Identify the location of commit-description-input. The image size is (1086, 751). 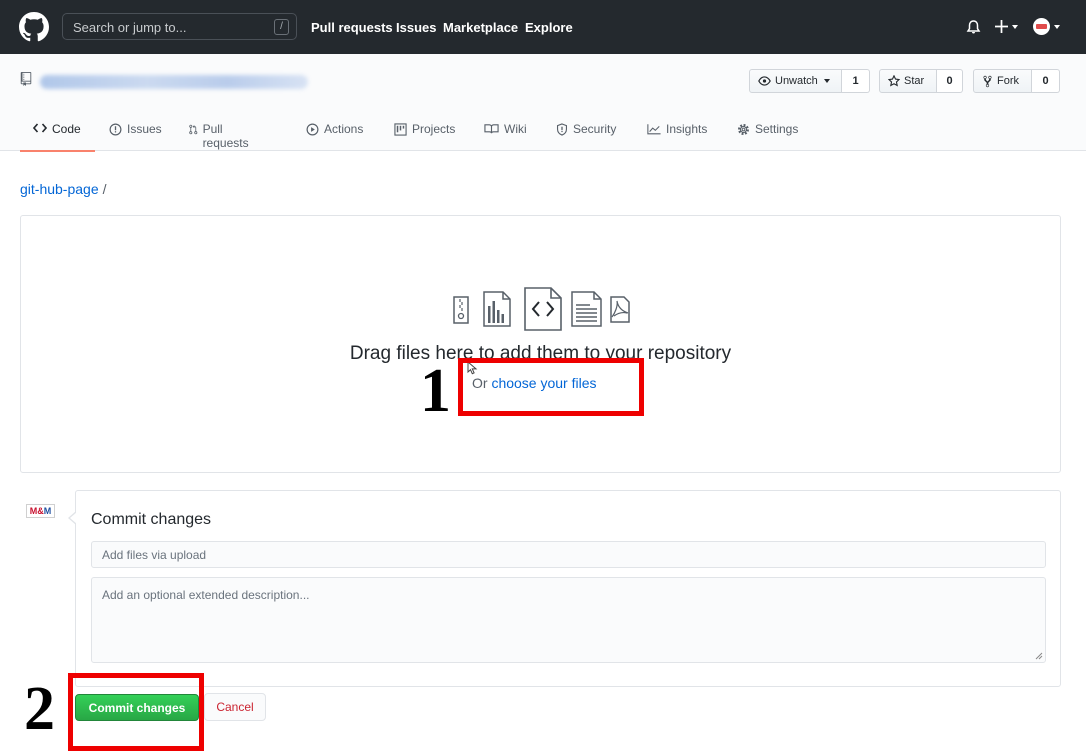
(568, 620).